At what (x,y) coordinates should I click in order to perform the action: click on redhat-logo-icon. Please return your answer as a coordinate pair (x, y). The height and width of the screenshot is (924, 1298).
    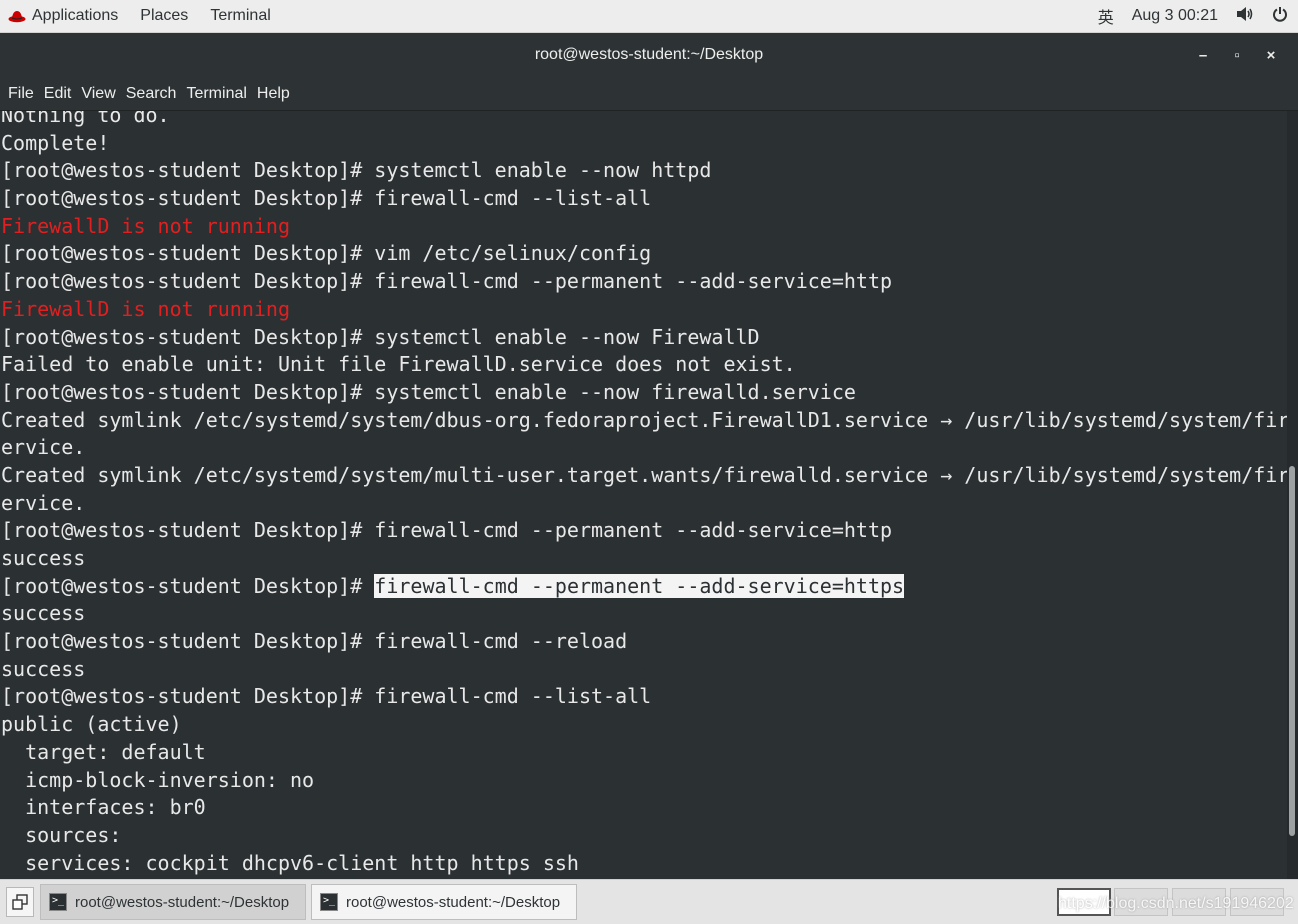
    Looking at the image, I should click on (17, 17).